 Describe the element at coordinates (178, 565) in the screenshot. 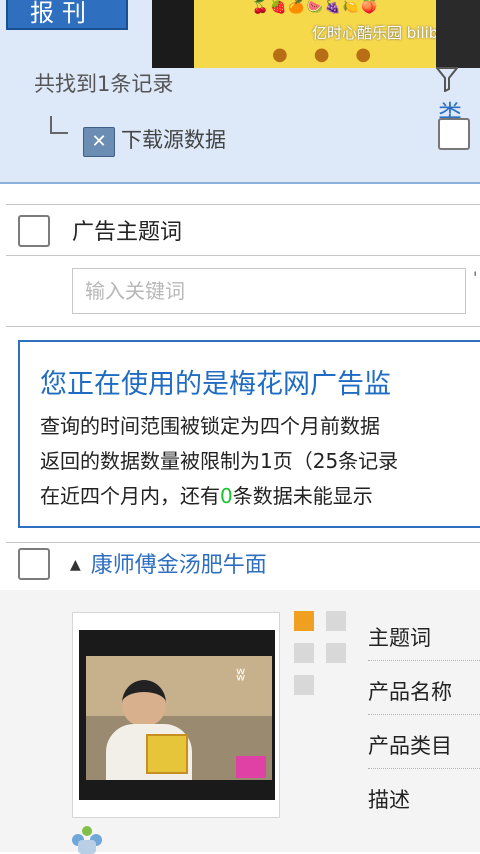

I see `product-title-text: 康师傅金汤肥牛面` at that location.